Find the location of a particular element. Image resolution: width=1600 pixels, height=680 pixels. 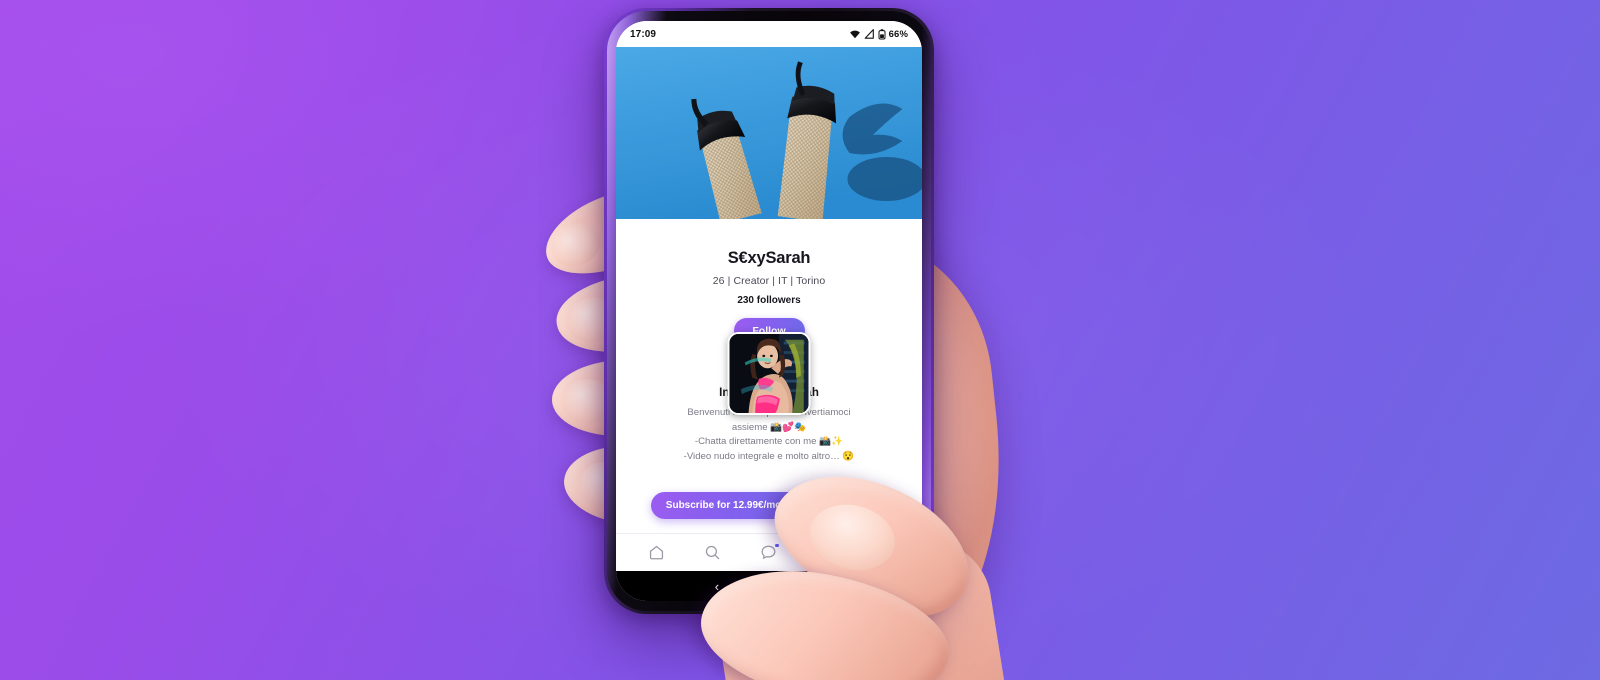

person-icon is located at coordinates (881, 553).